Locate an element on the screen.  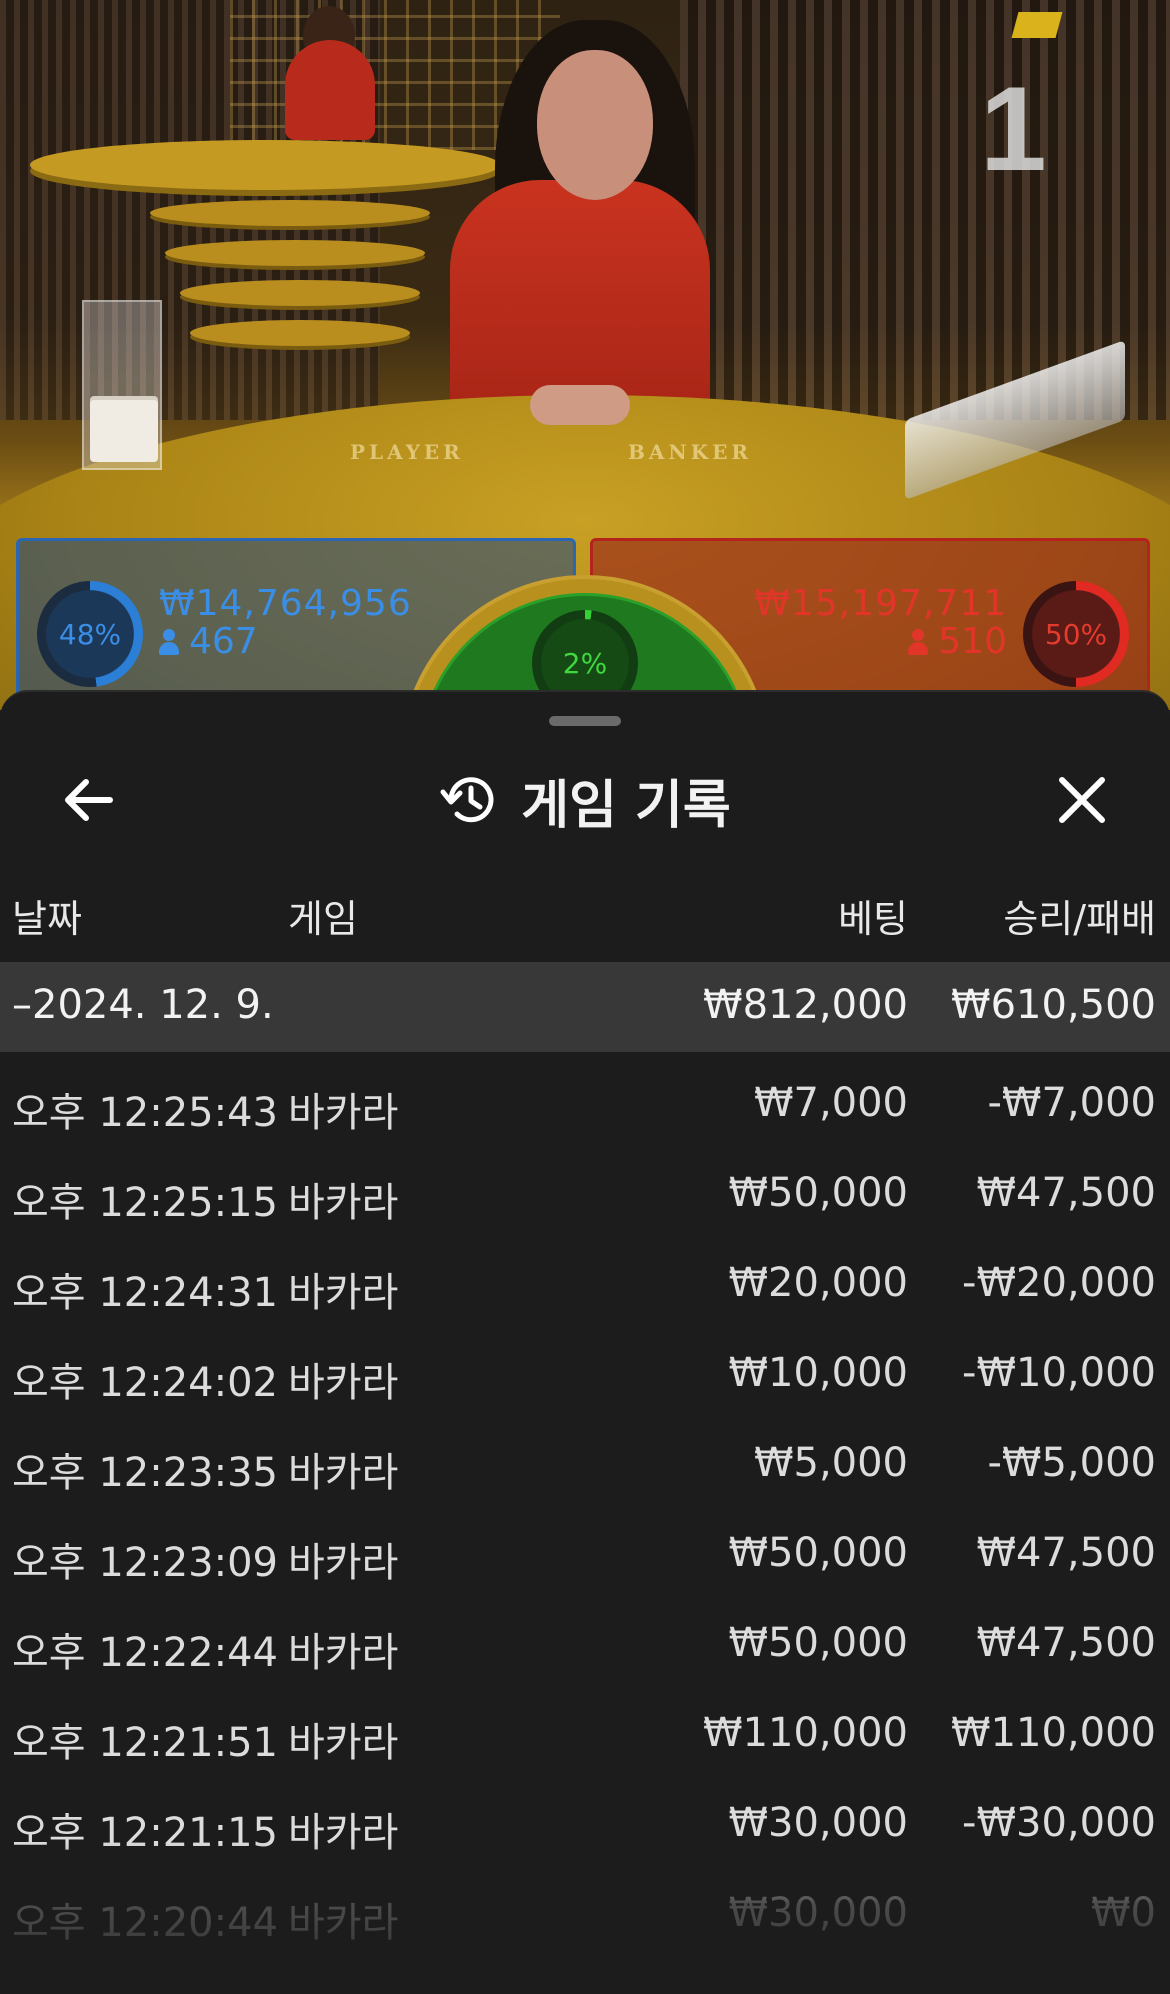
dealer-face is located at coordinates (595, 125).